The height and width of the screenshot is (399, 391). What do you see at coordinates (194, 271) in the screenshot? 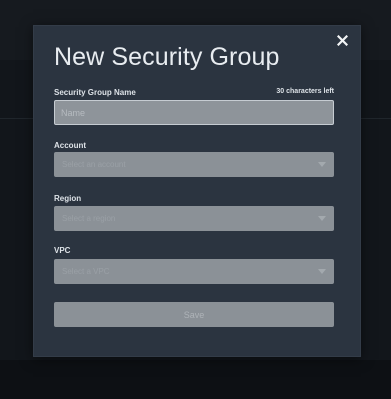
I see `vpc-select: Select a VPC` at bounding box center [194, 271].